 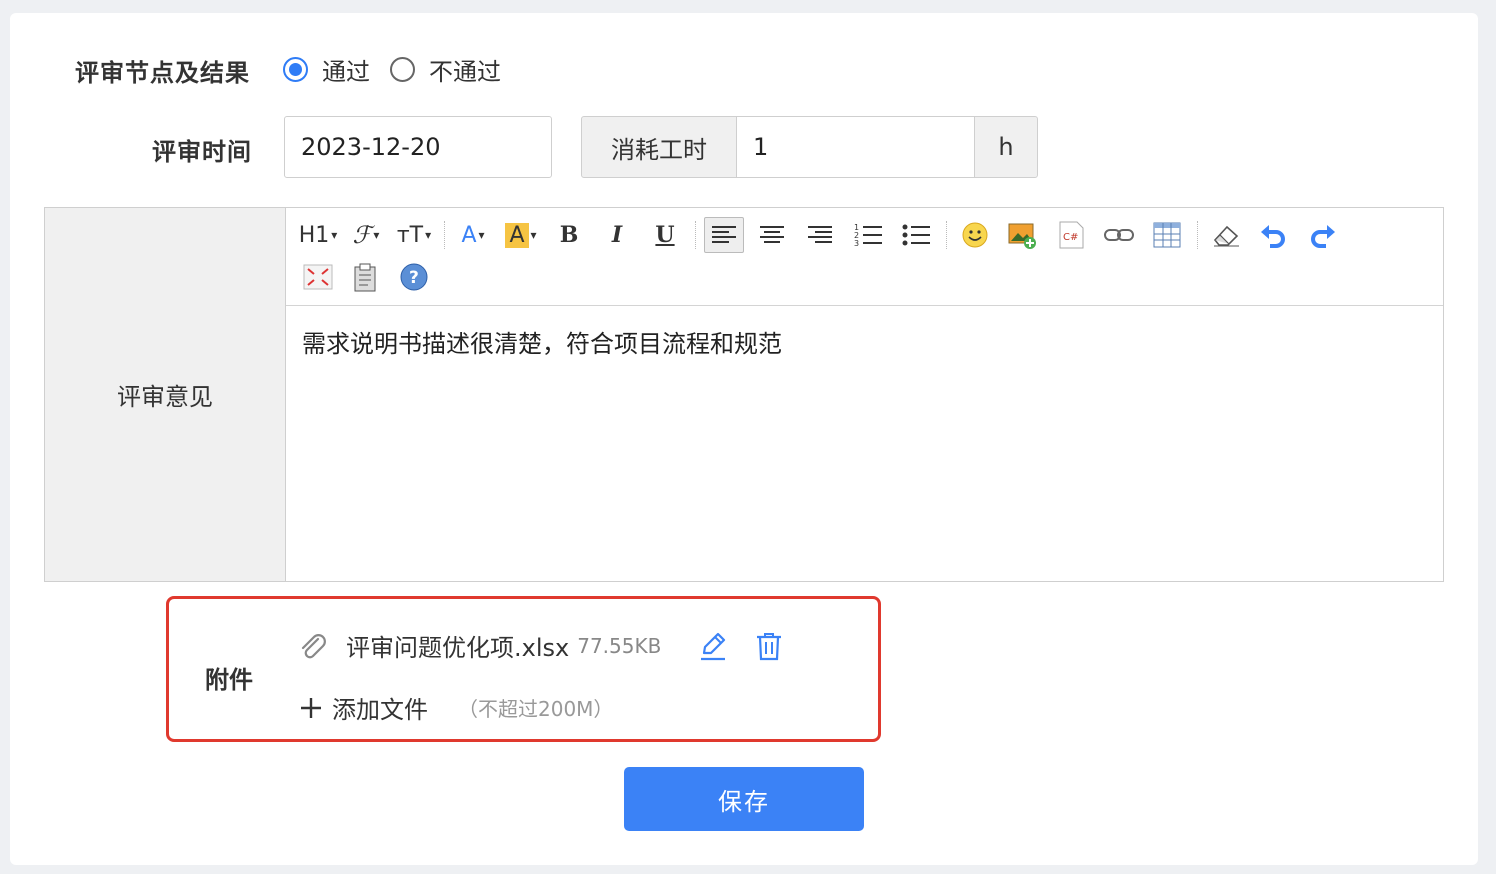 I want to click on radio-pass, so click(x=295, y=69).